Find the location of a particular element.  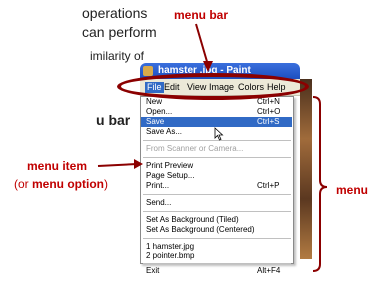

menu-item-arrow is located at coordinates (117, 165).